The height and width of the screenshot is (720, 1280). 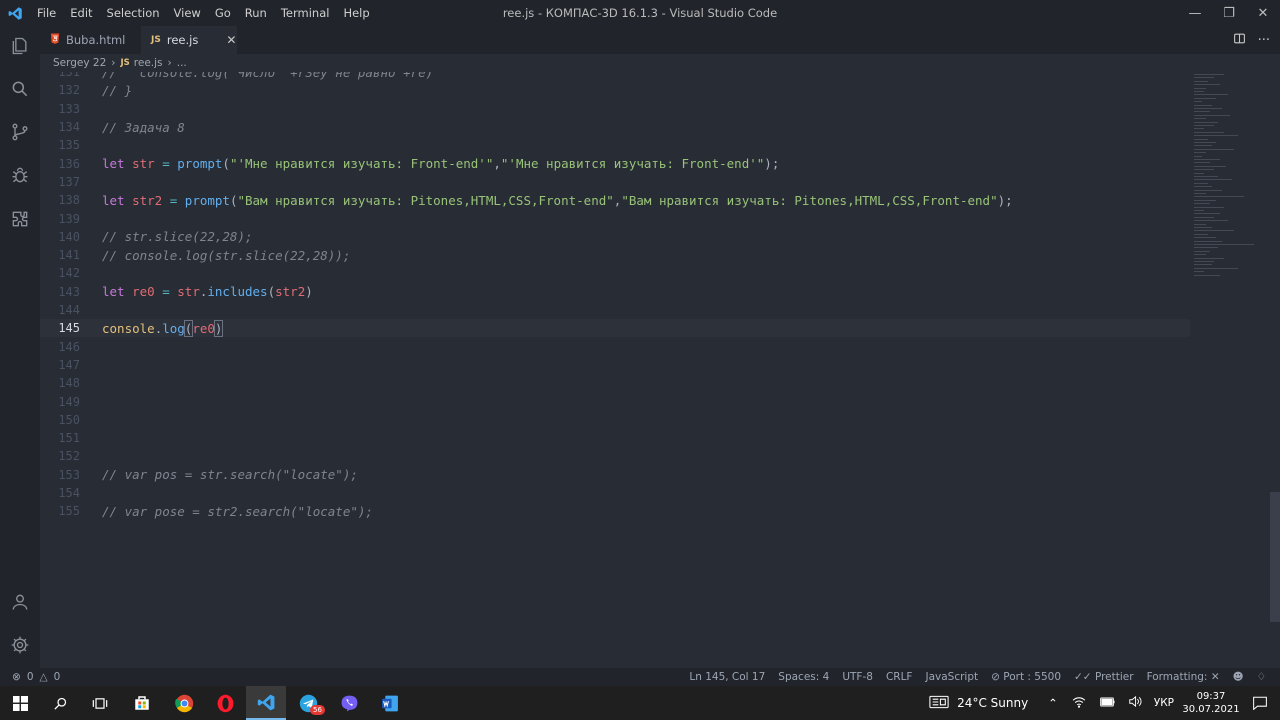 What do you see at coordinates (231, 40) in the screenshot?
I see `close-tab-icon: ✕` at bounding box center [231, 40].